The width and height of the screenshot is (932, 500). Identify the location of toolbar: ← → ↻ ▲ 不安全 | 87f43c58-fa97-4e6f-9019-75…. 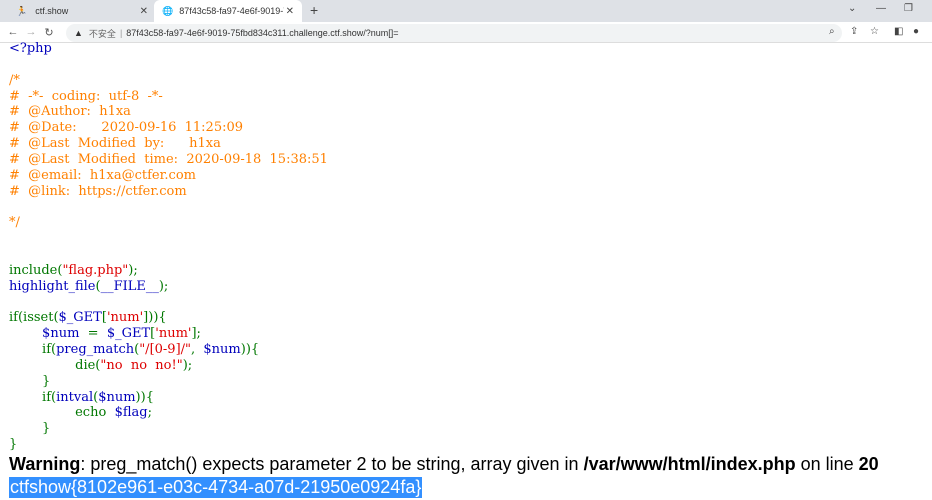
(466, 32).